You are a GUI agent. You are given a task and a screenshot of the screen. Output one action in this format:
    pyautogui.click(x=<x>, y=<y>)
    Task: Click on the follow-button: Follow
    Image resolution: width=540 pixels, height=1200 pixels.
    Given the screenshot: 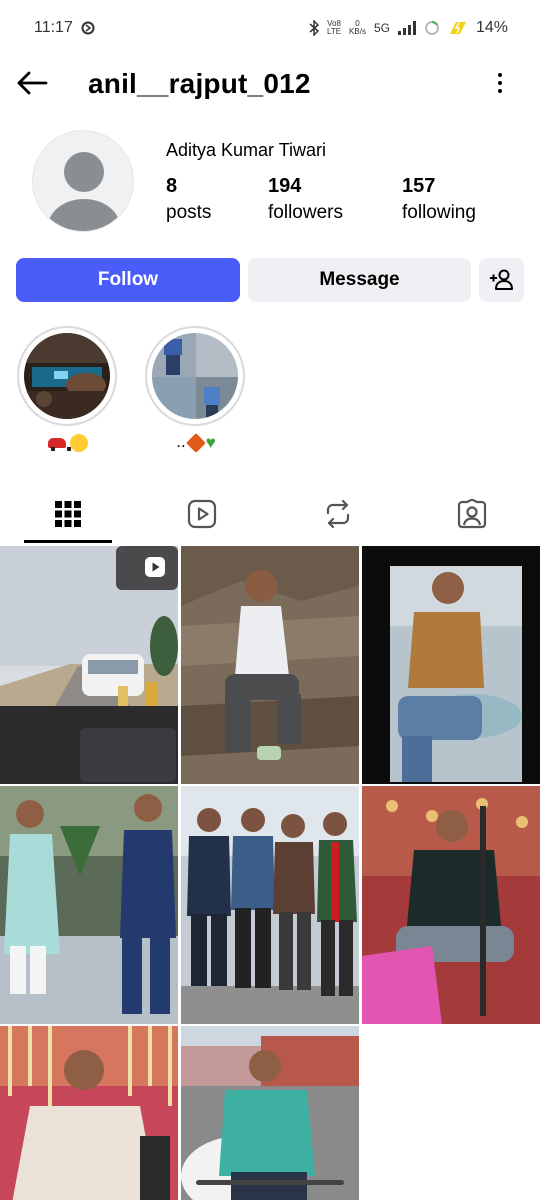 What is the action you would take?
    pyautogui.click(x=128, y=280)
    